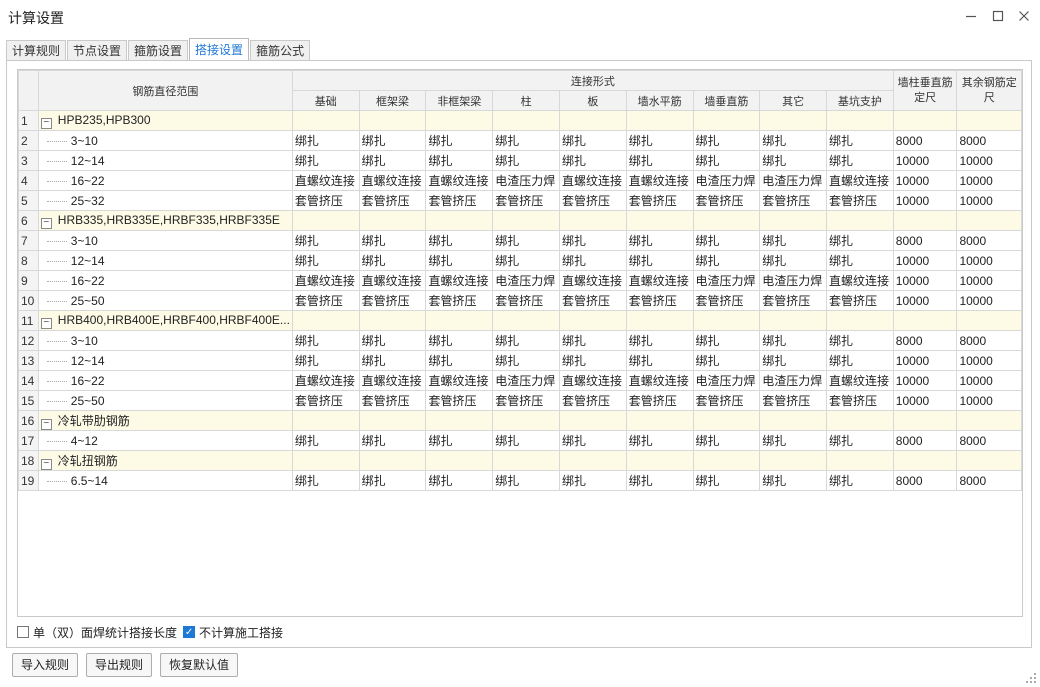  I want to click on restore-defaults-button: 恢复默认值, so click(199, 665).